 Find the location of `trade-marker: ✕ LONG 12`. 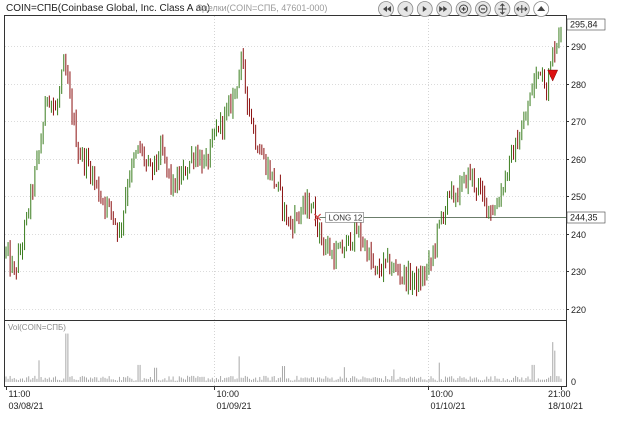

trade-marker: ✕ LONG 12 is located at coordinates (338, 217).